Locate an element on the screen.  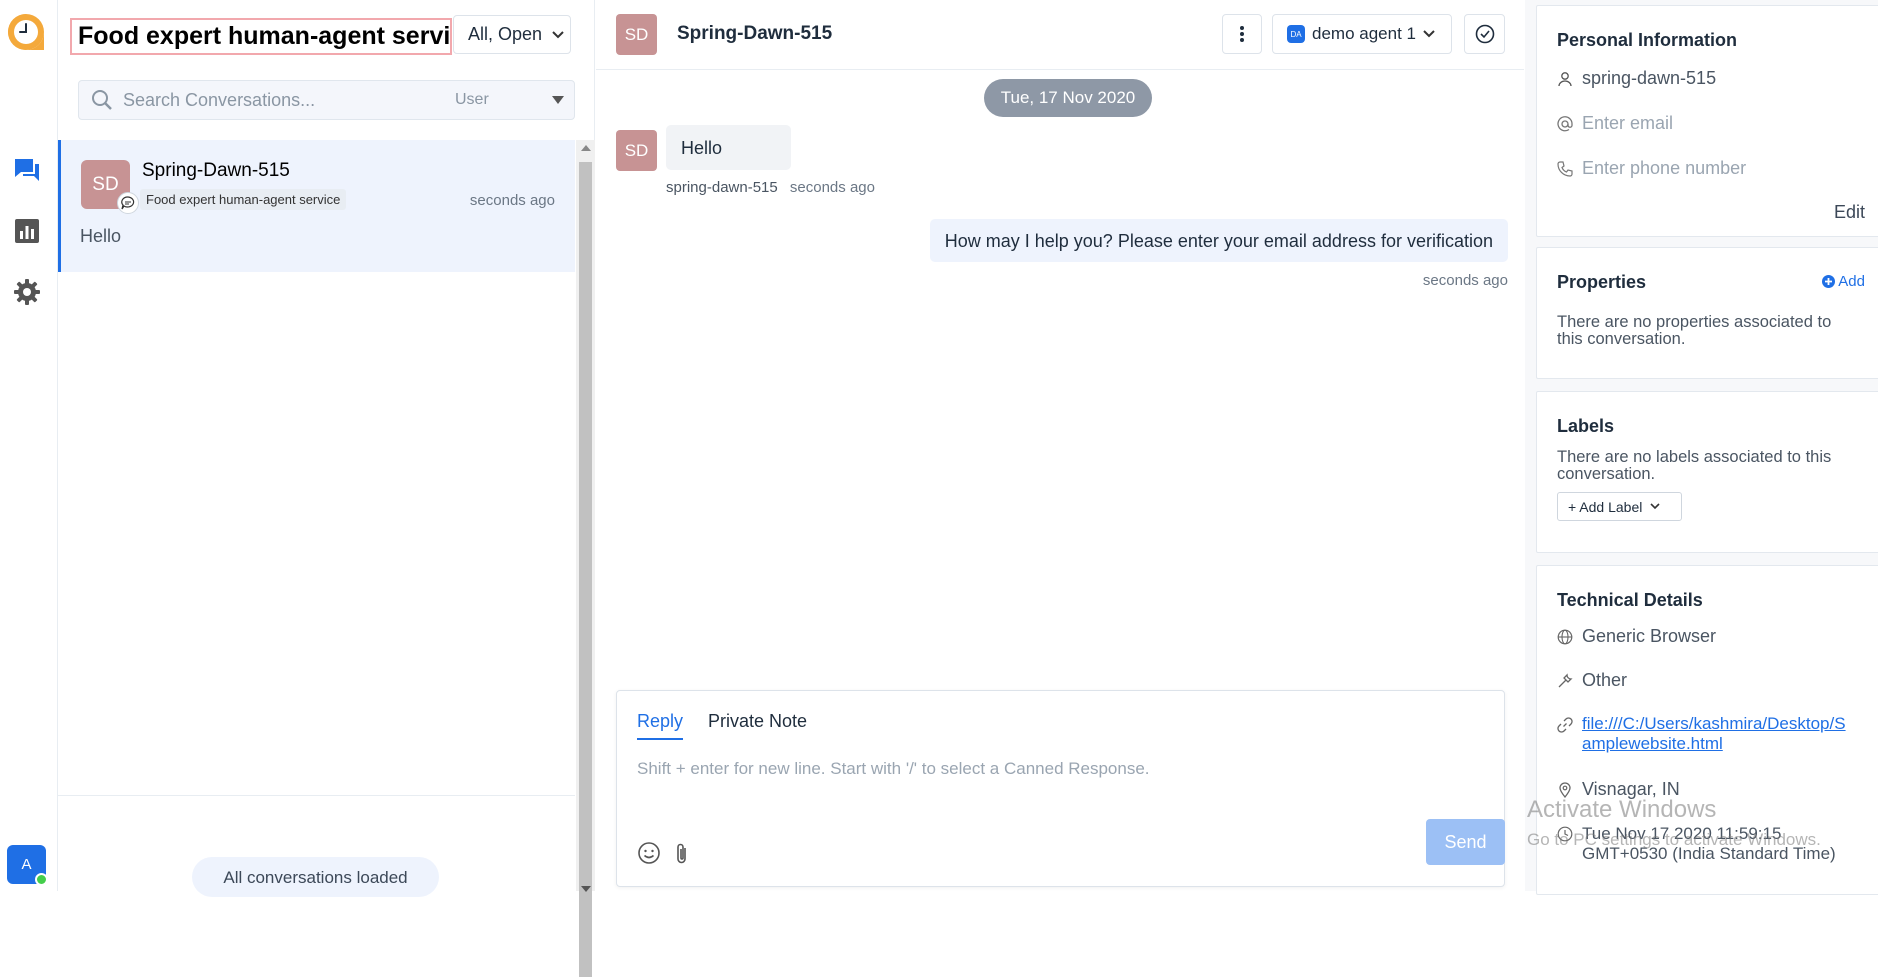
contact-name-row: spring-dawn-515 is located at coordinates (1636, 78).